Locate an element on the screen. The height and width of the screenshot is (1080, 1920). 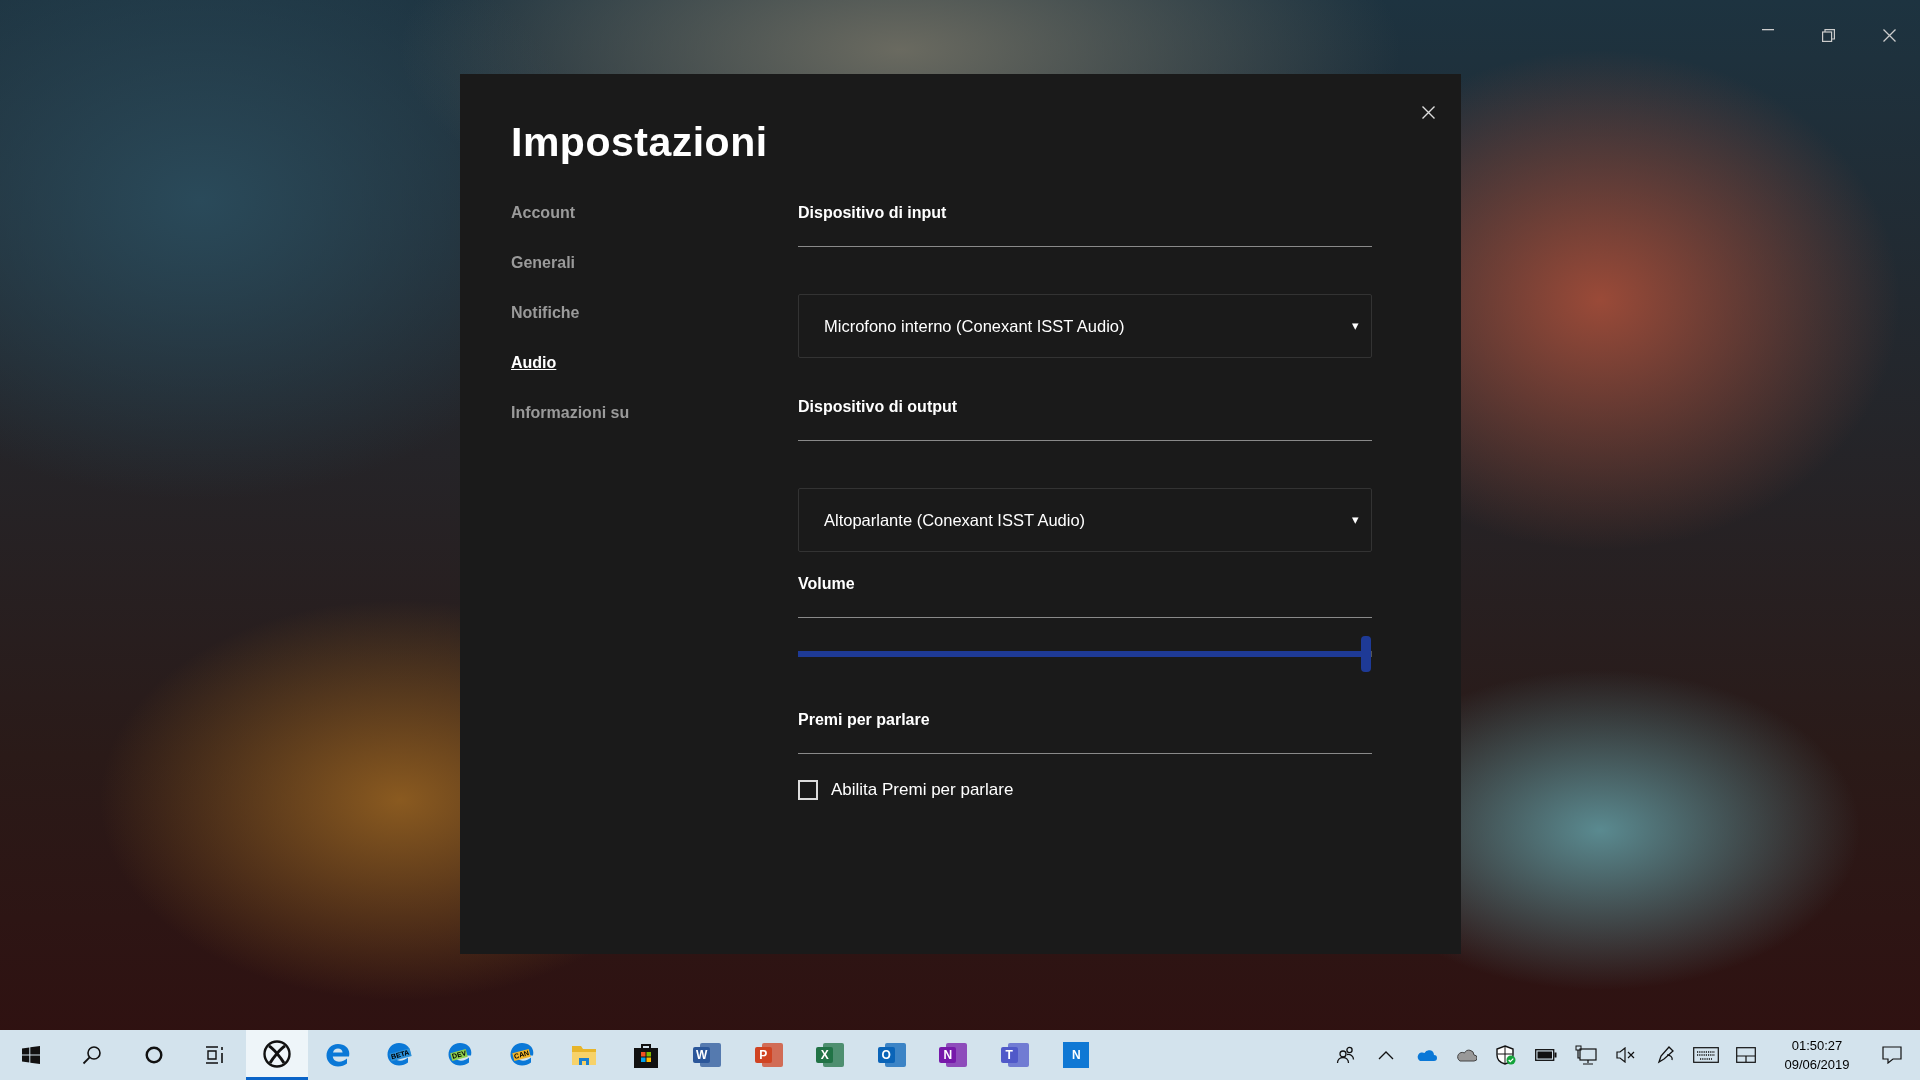
checkbox is located at coordinates (808, 789).